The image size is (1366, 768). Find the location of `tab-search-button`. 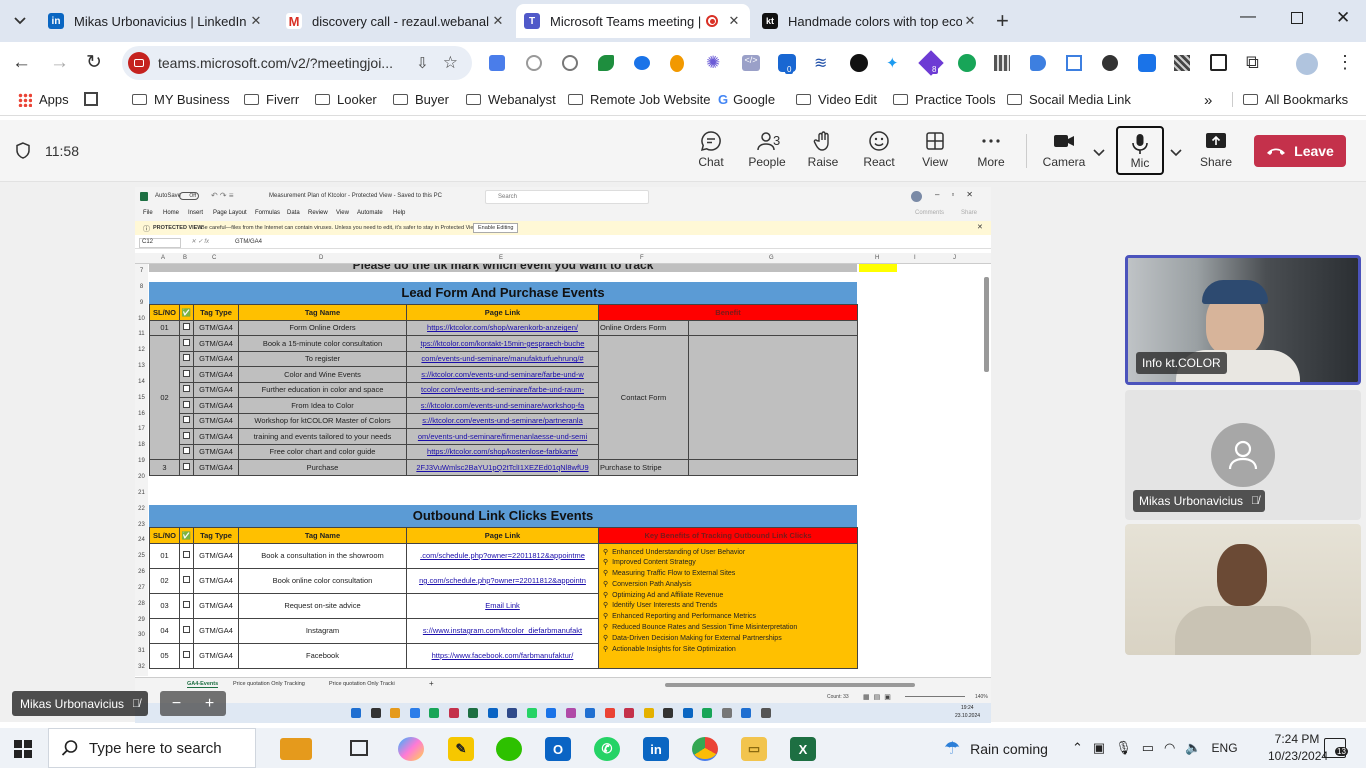

tab-search-button is located at coordinates (20, 21).